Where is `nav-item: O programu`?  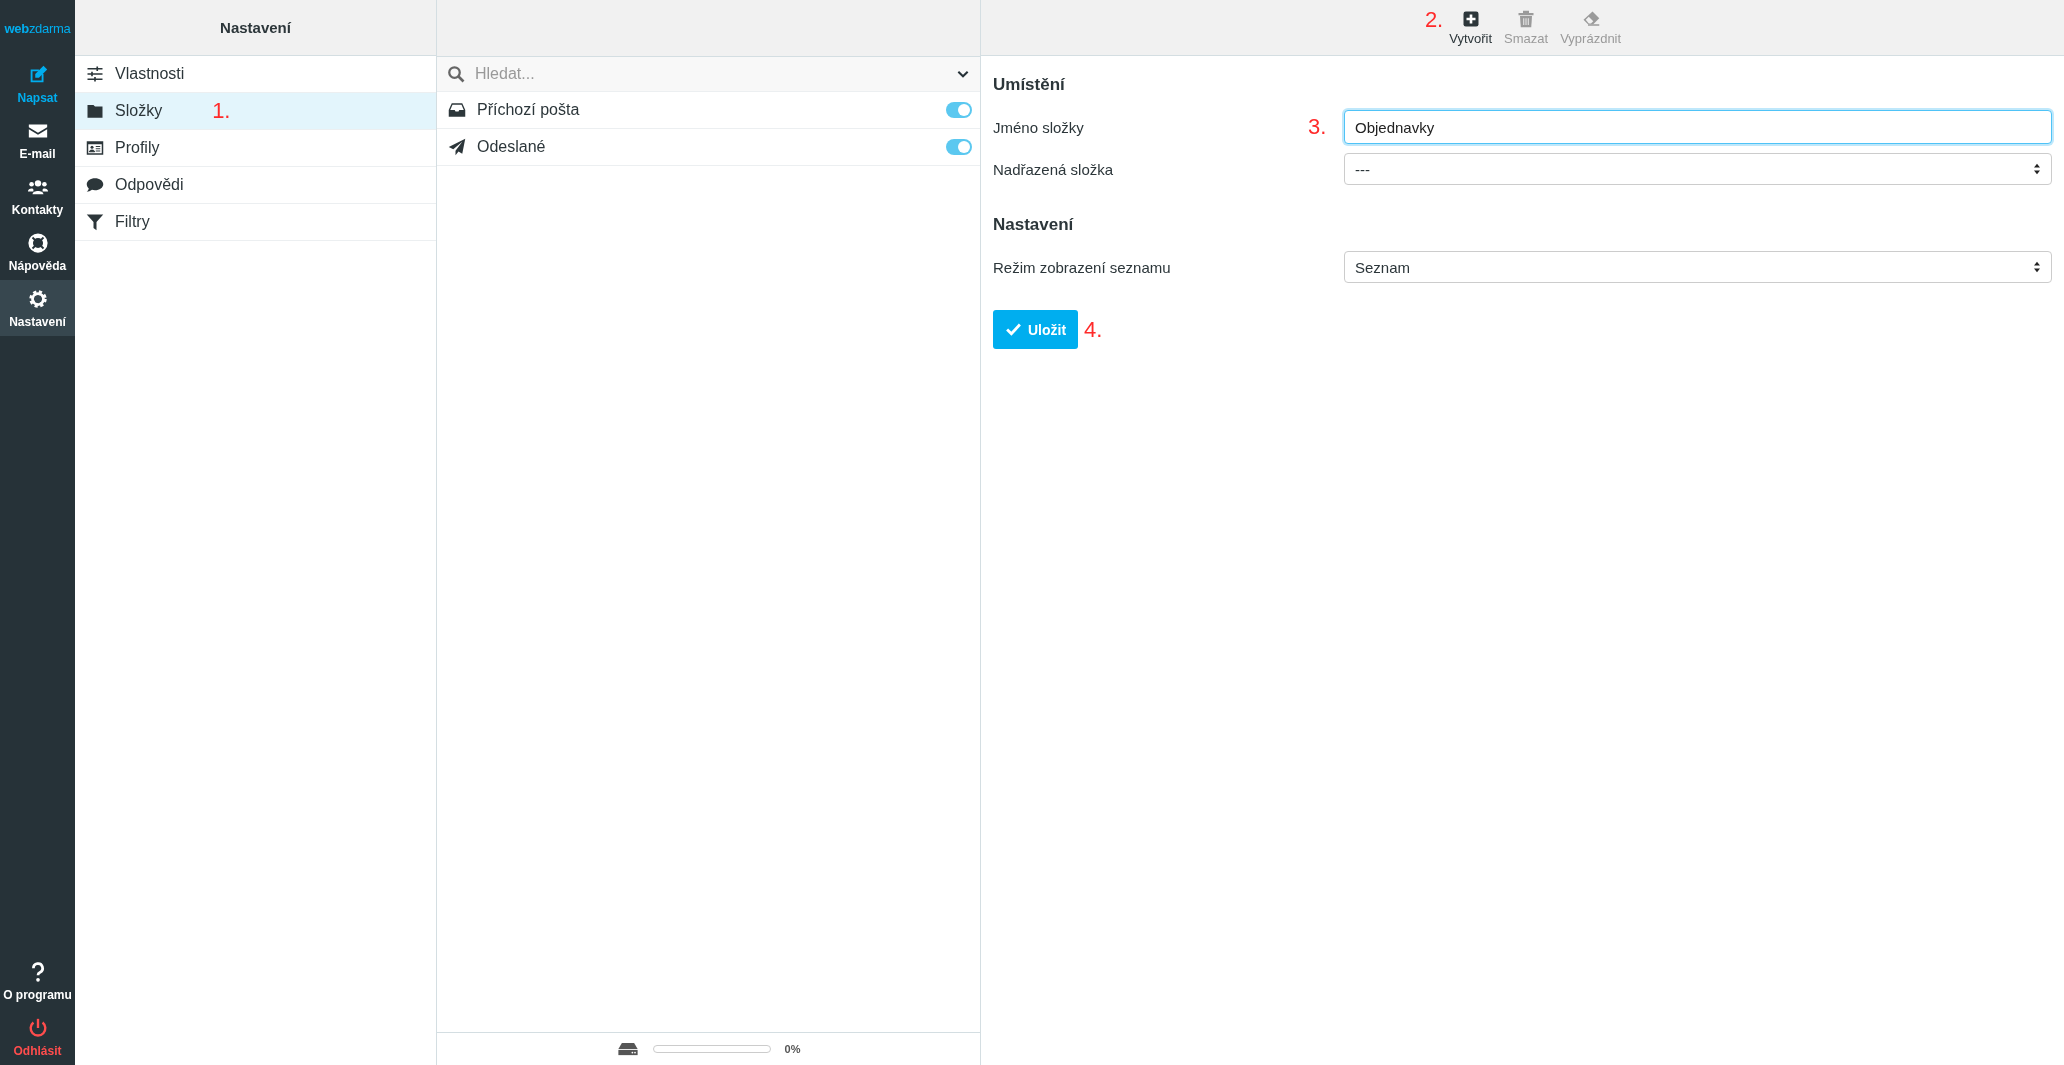
nav-item: O programu is located at coordinates (37, 981).